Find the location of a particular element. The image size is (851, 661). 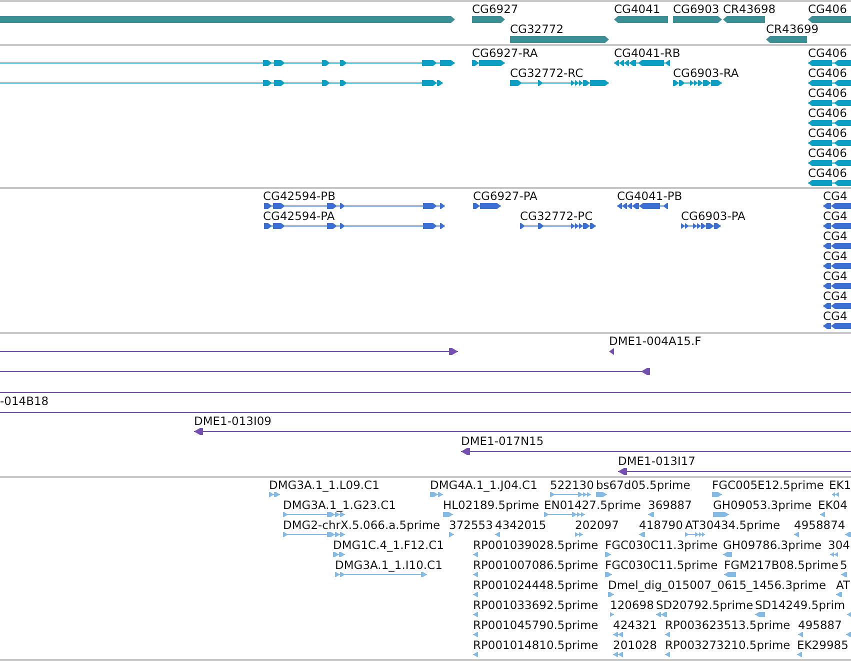

transcript-label: CG6903-RA is located at coordinates (706, 73).